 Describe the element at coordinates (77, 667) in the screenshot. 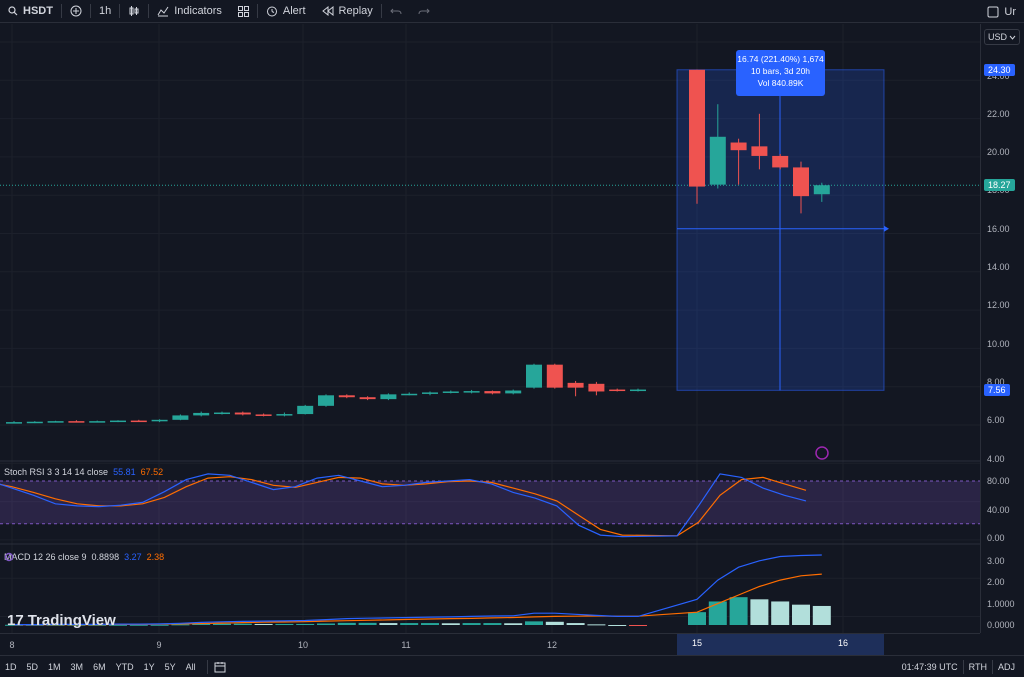

I see `range-button-3m: 3M` at that location.